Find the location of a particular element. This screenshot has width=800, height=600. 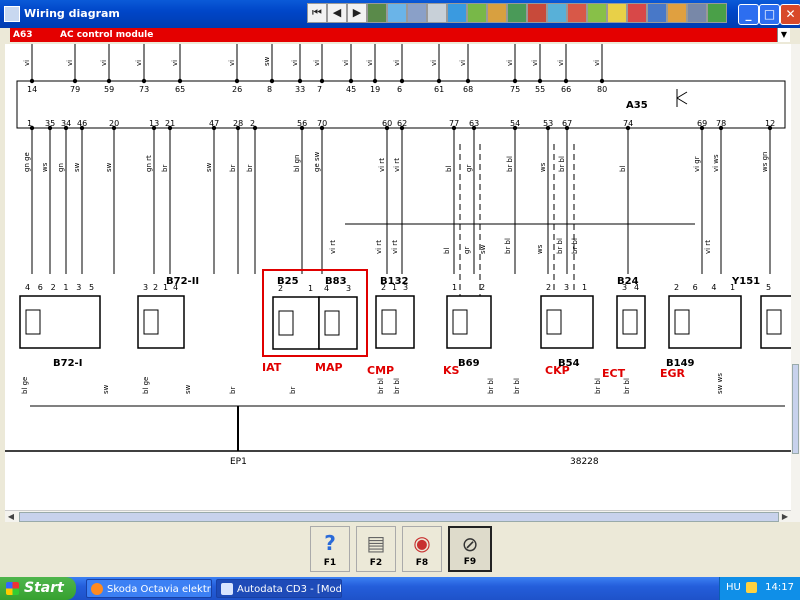

mid-wire-color: gr is located at coordinates (467, 250).